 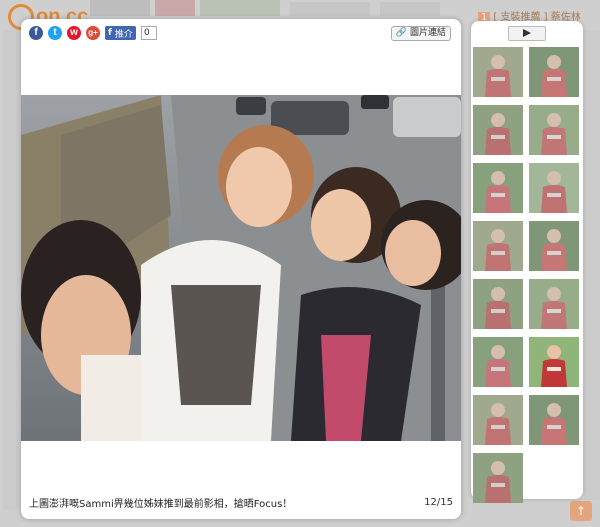 What do you see at coordinates (527, 33) in the screenshot?
I see `slideshow-play-button` at bounding box center [527, 33].